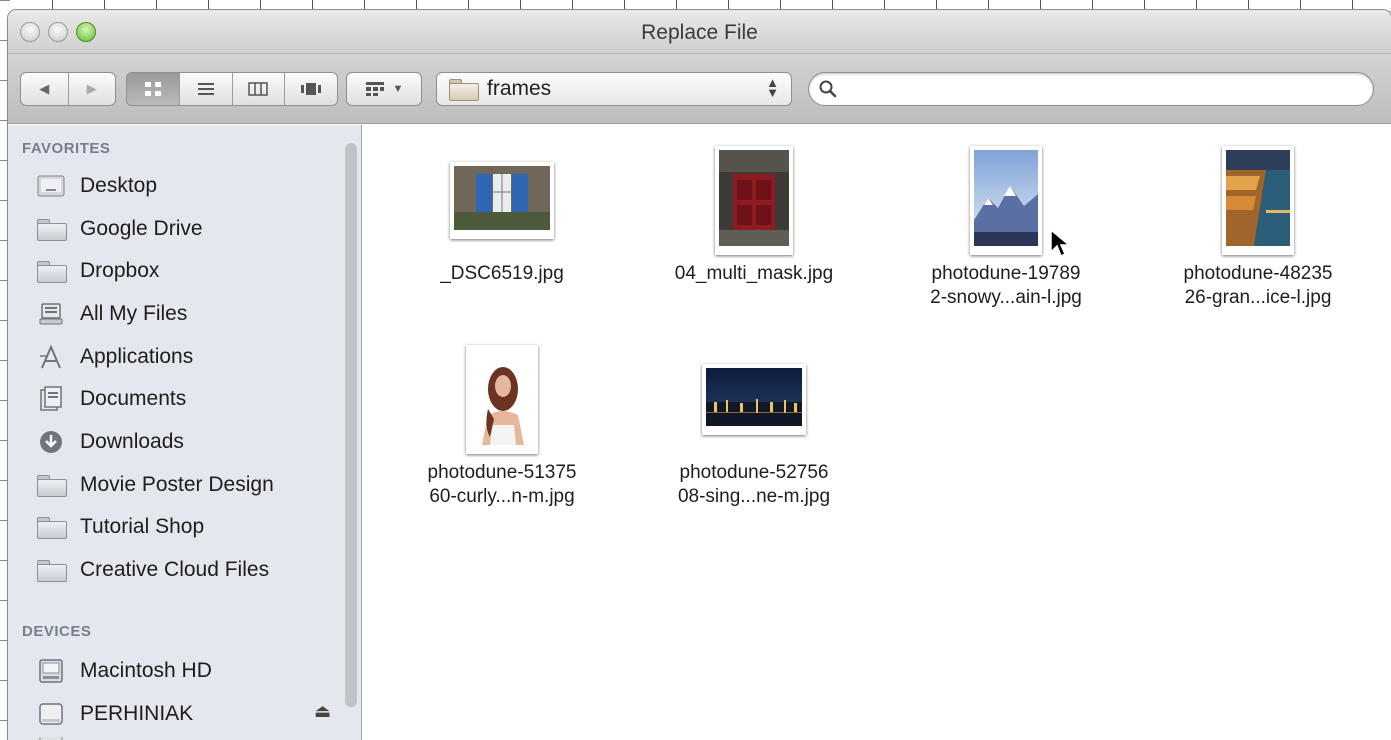  I want to click on file-item: photodune-52756 08-sing...ne-m.jpg, so click(754, 425).